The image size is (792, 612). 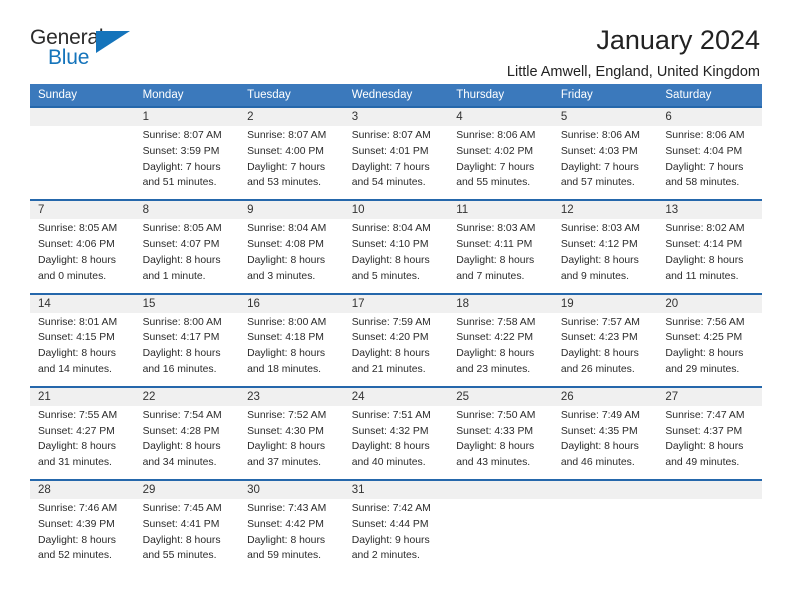 I want to click on day-number: 10, so click(x=396, y=209).